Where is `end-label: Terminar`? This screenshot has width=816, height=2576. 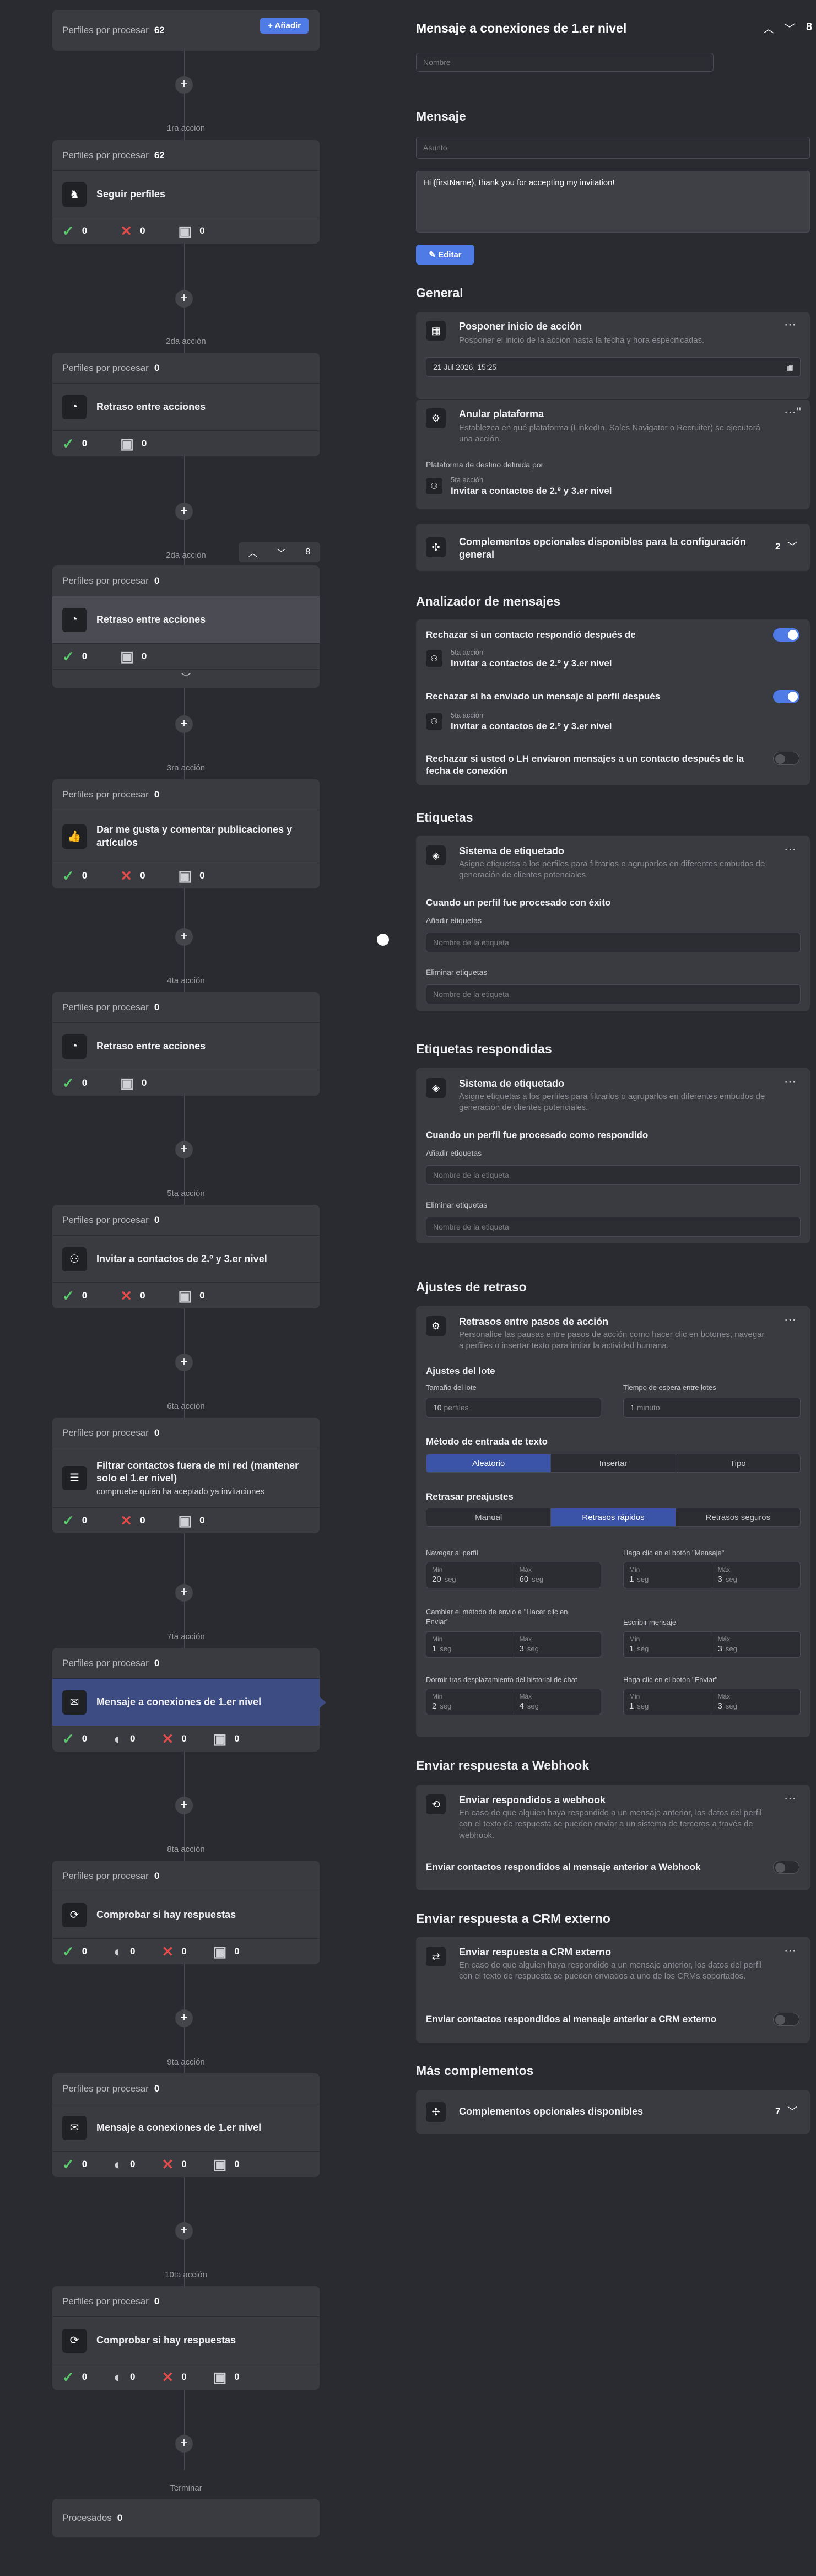
end-label: Terminar is located at coordinates (186, 2488).